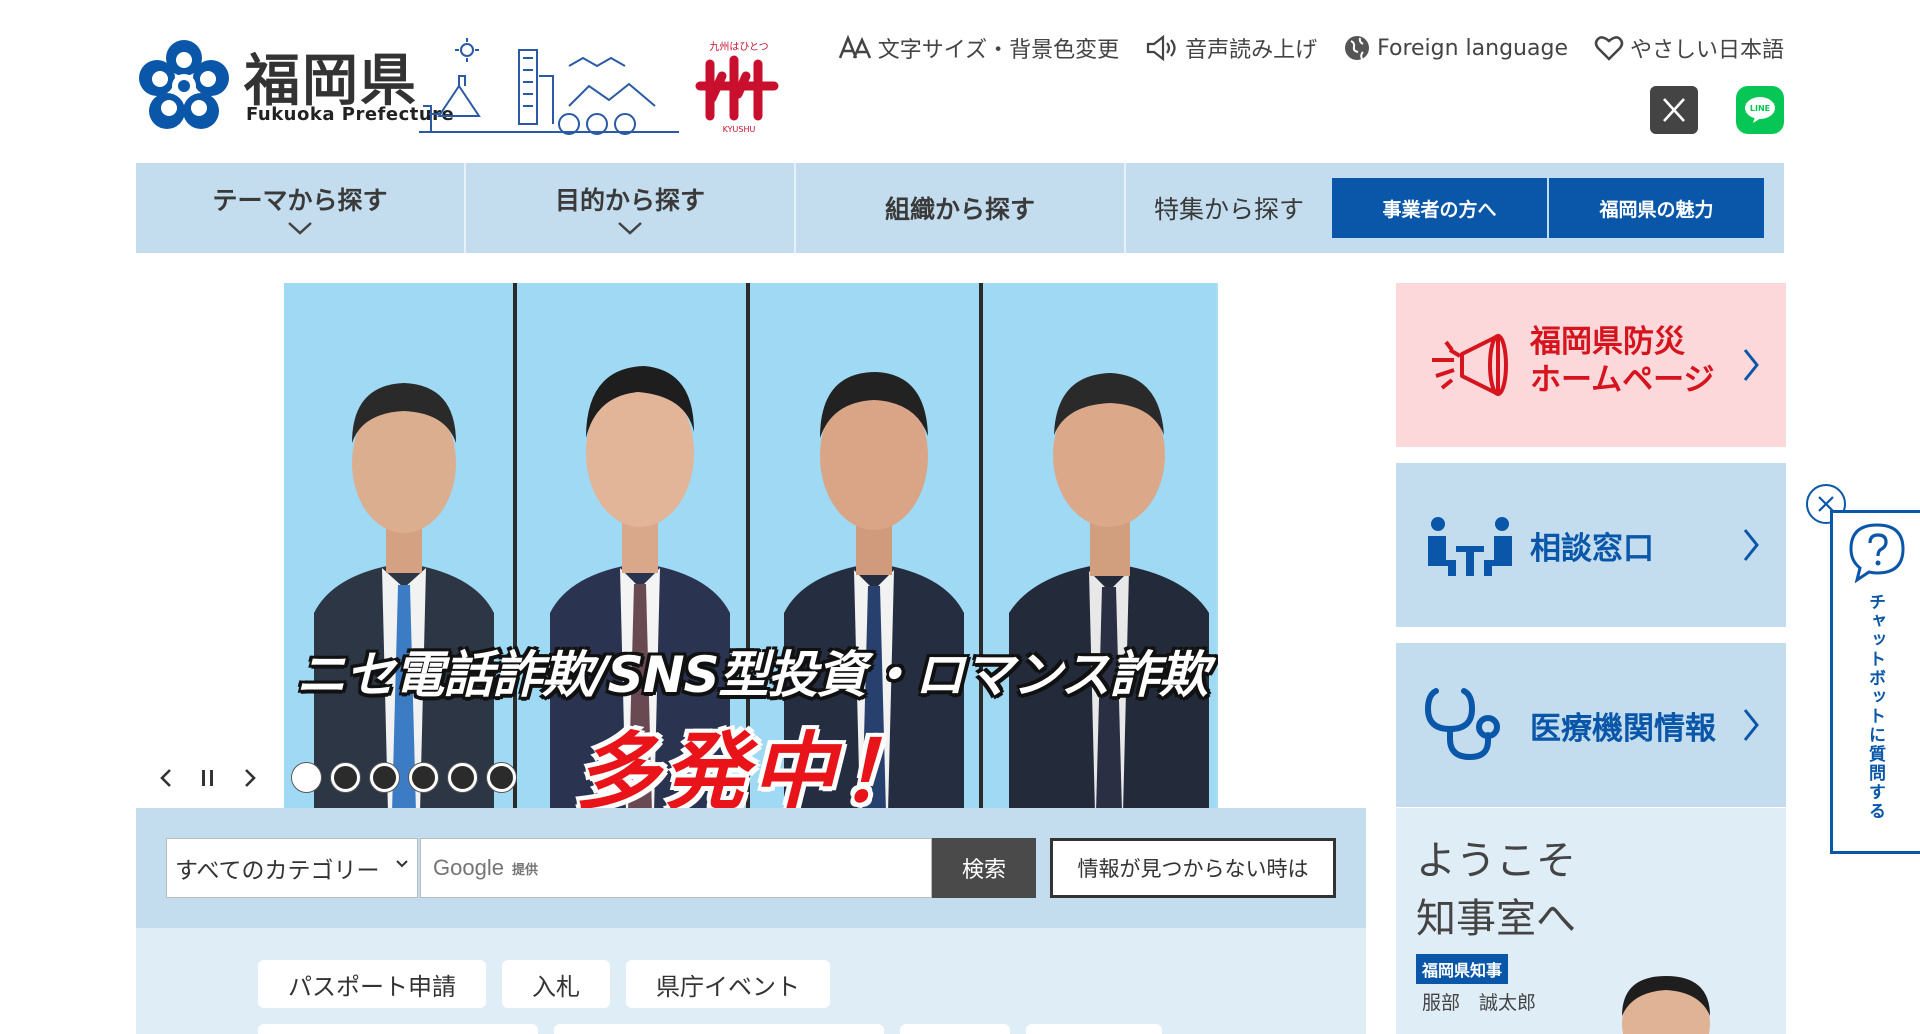  I want to click on question-bubble-icon, so click(1877, 553).